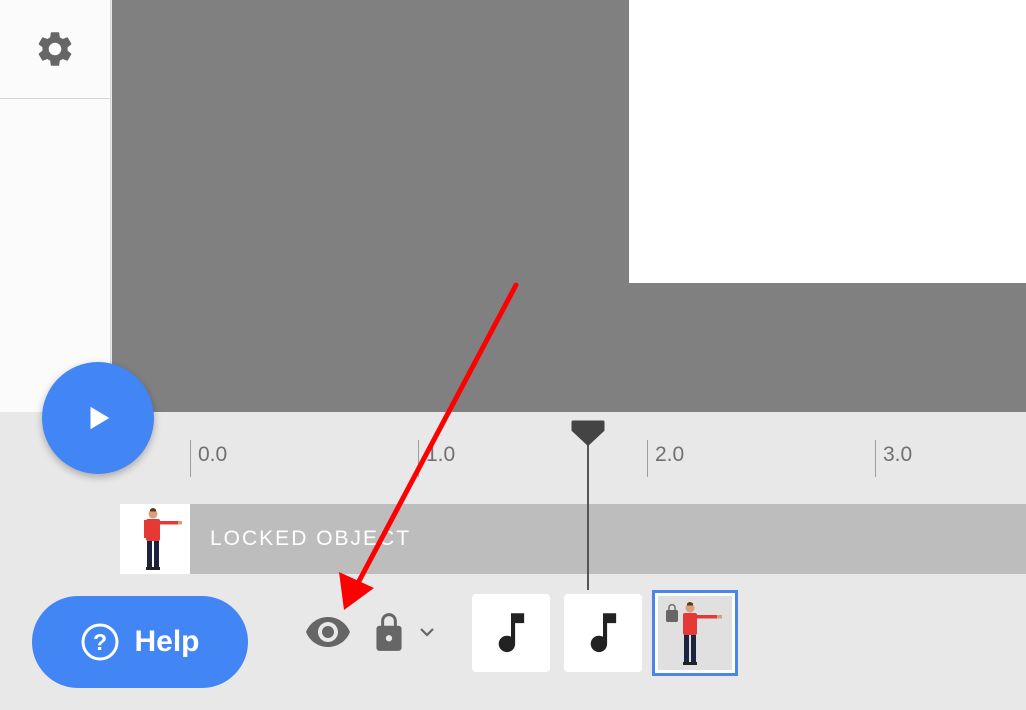  I want to click on eye-icon, so click(328, 632).